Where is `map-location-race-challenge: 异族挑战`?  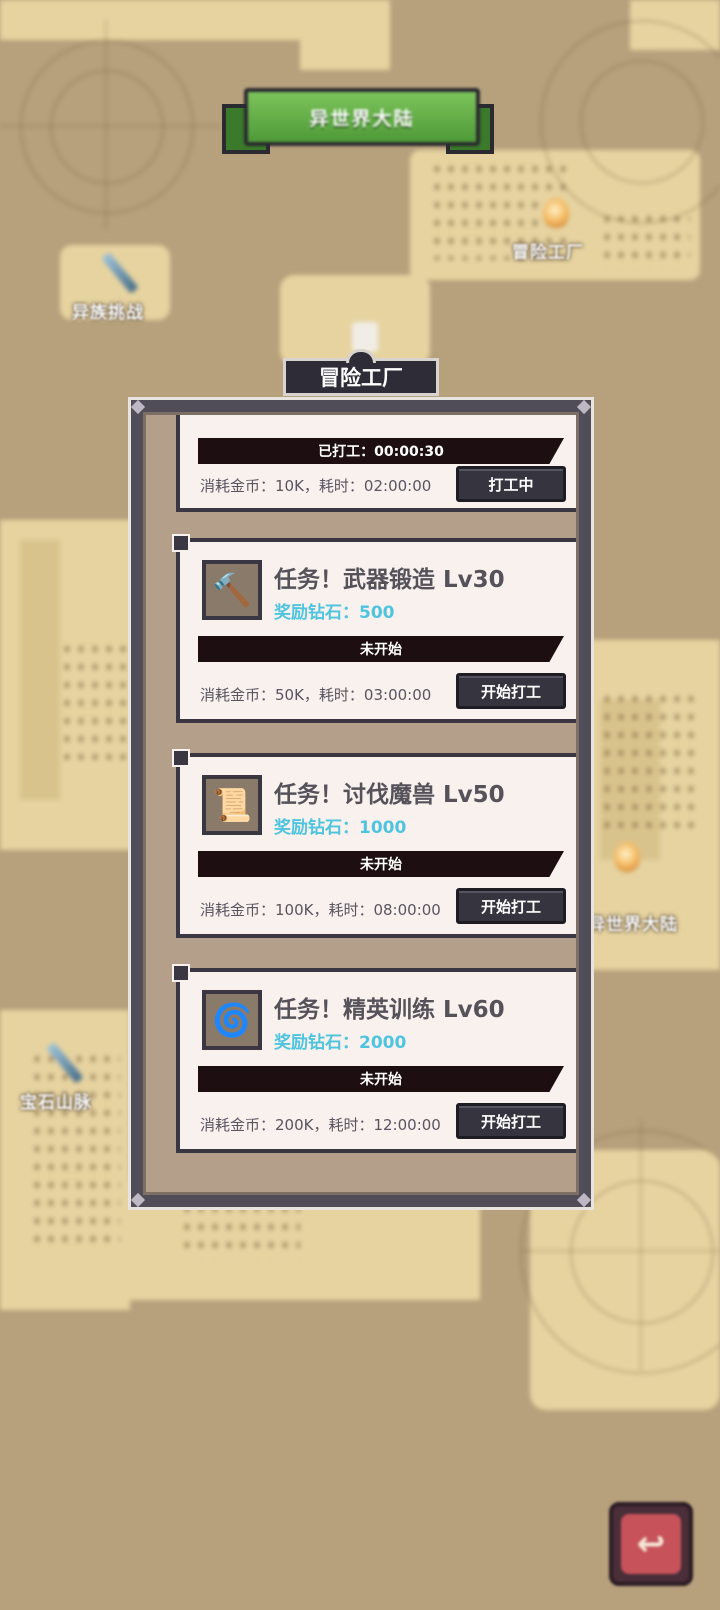 map-location-race-challenge: 异族挑战 is located at coordinates (108, 310).